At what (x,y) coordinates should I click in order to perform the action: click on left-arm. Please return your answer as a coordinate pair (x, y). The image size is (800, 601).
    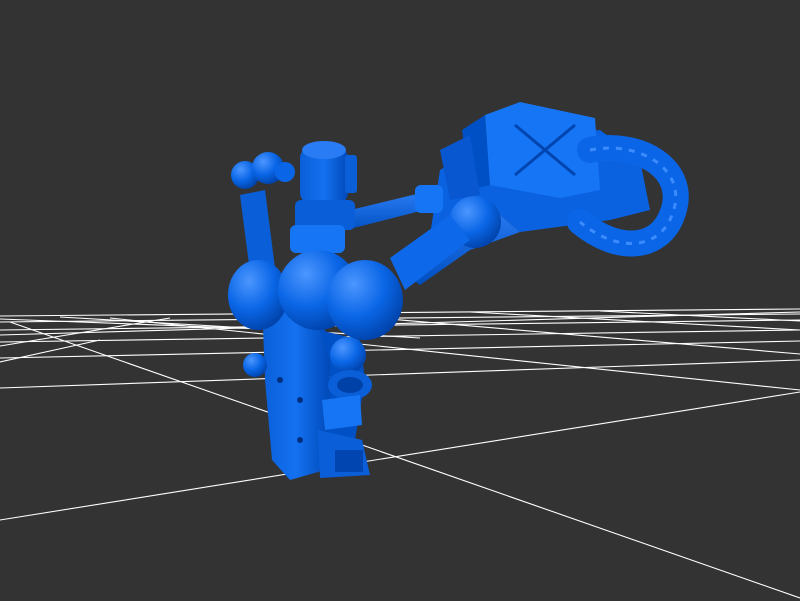
    Looking at the image, I should click on (263, 212).